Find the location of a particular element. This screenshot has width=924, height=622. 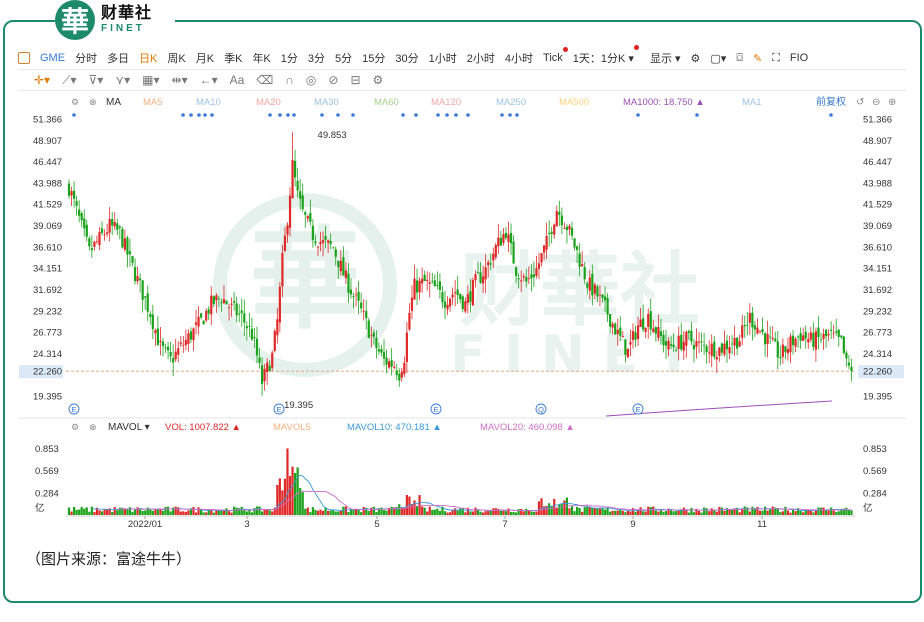

price-tick-right: 46.447 is located at coordinates (877, 162).